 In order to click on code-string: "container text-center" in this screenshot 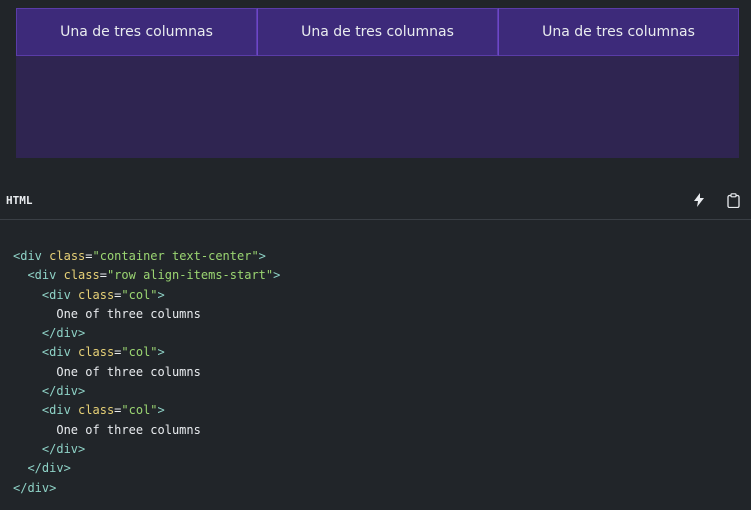, I will do `click(175, 256)`.